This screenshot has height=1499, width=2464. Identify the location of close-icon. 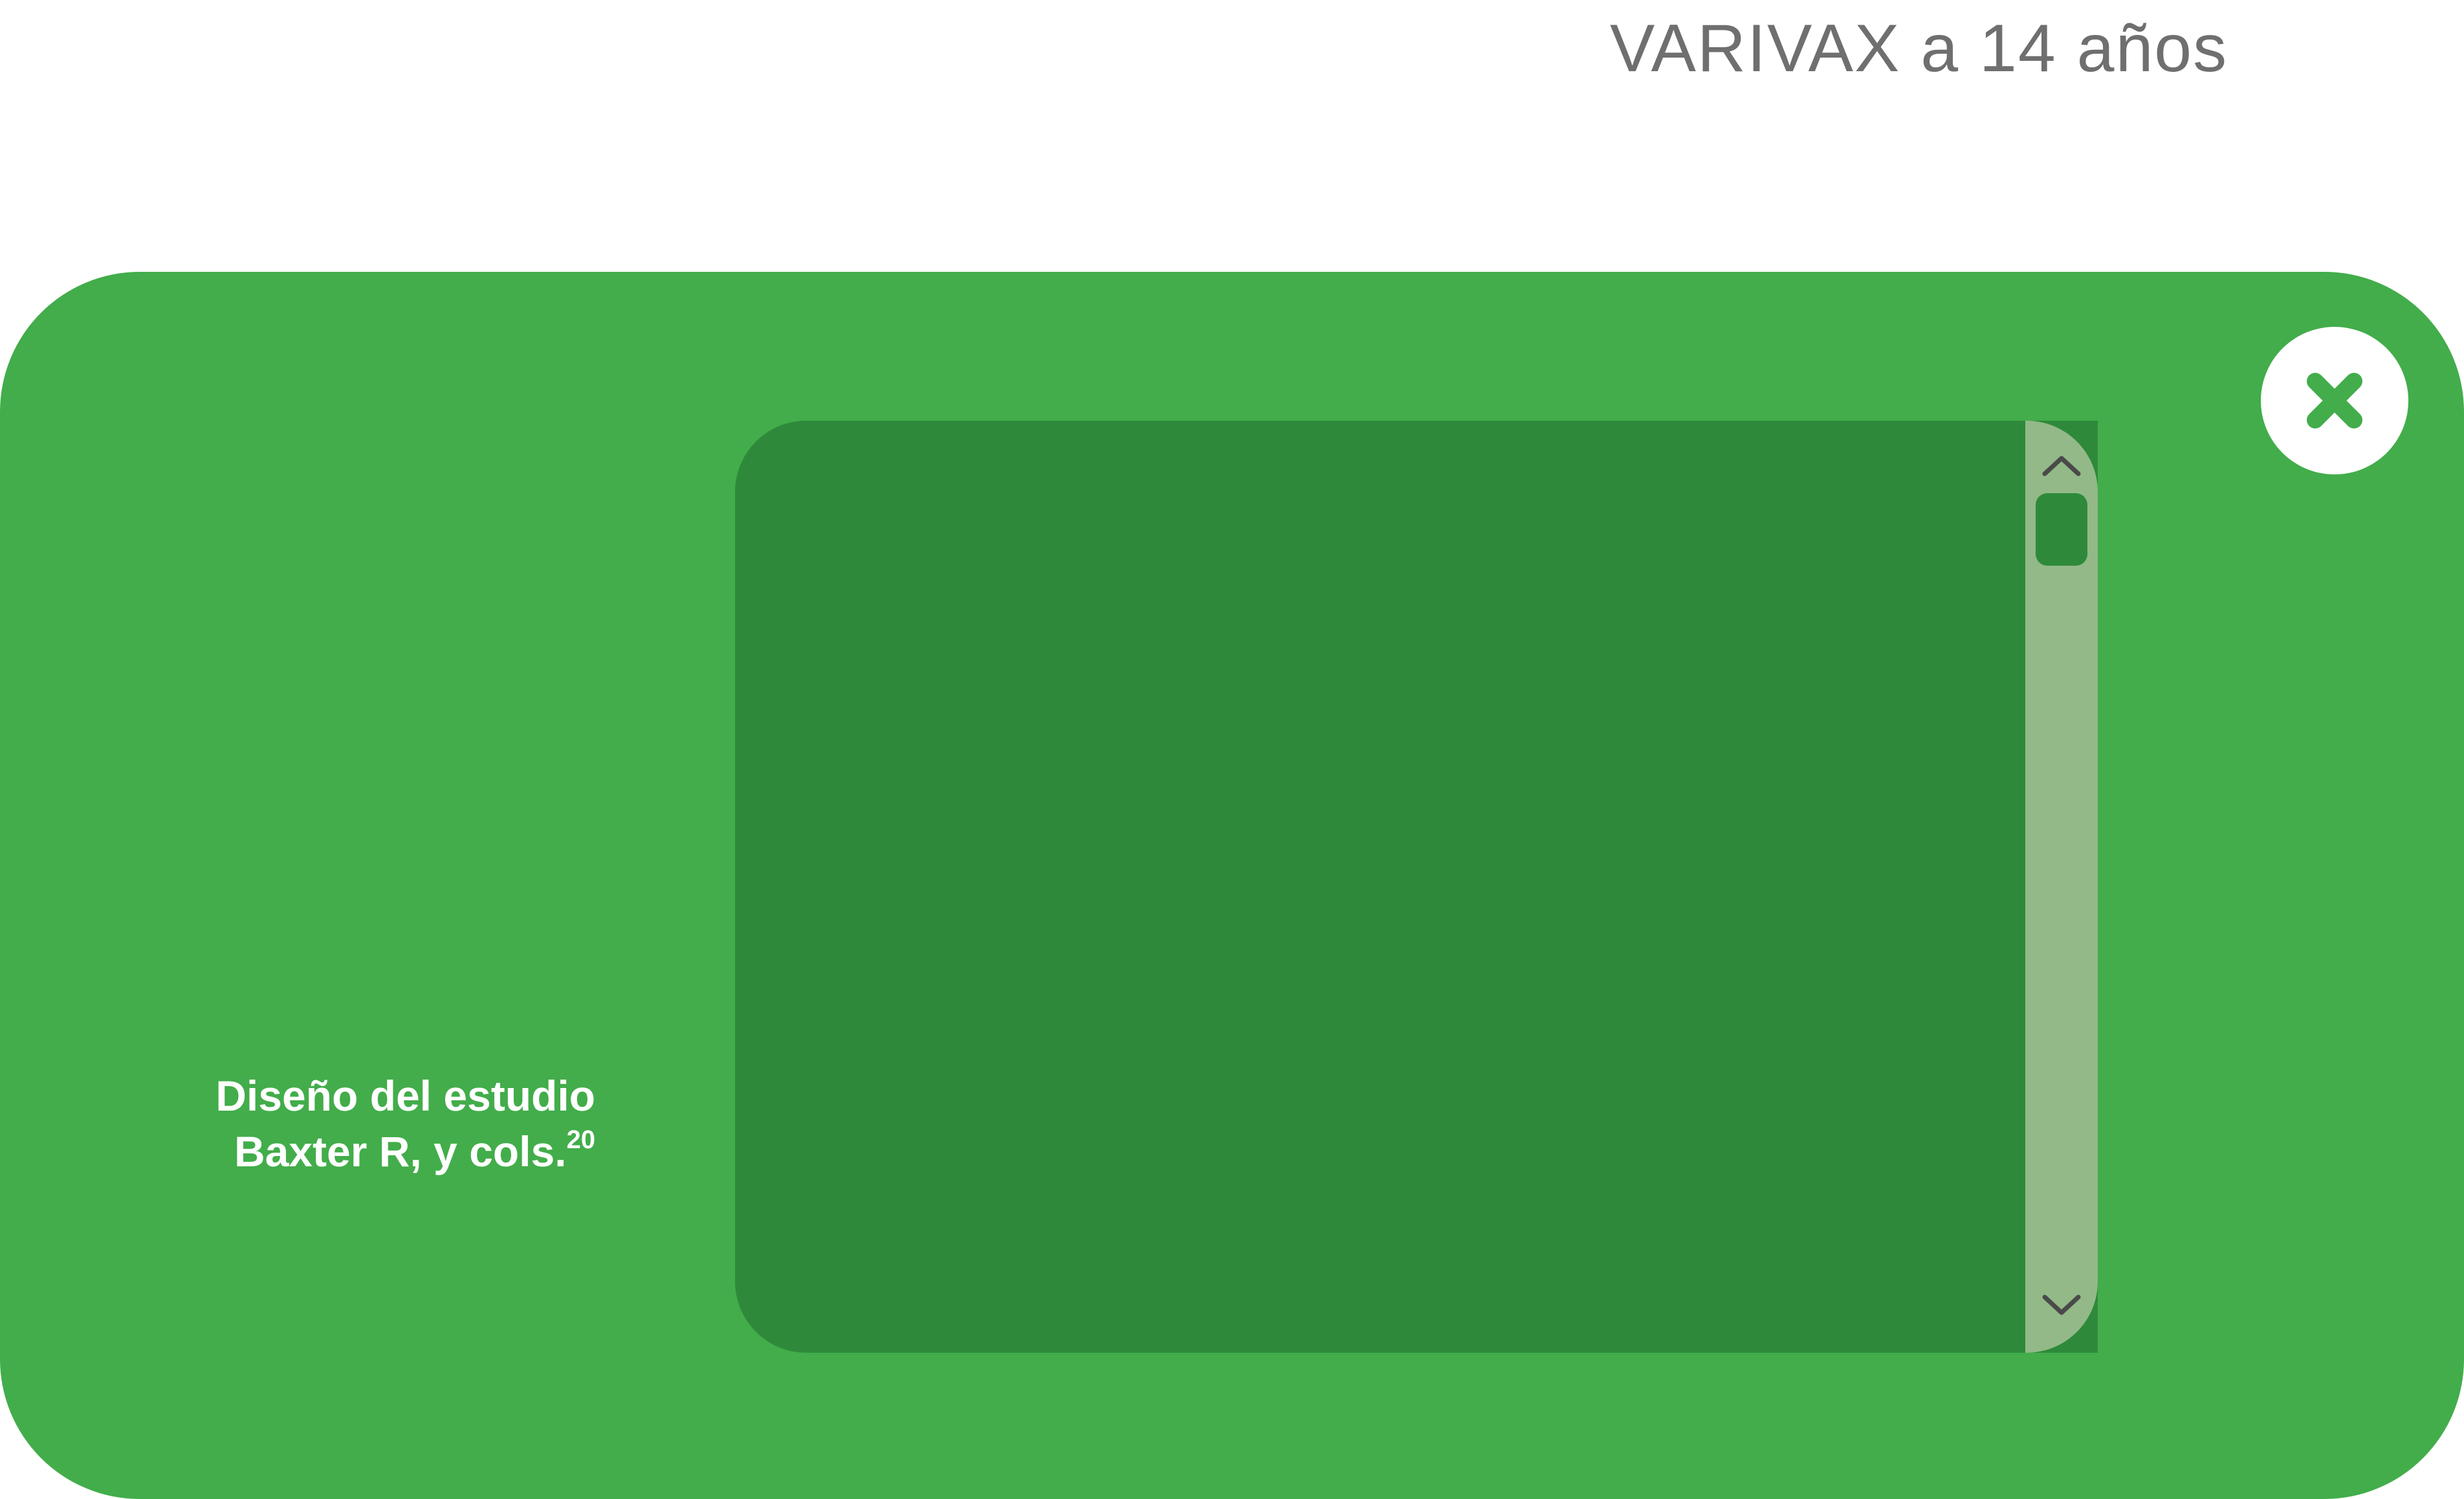
(2334, 400).